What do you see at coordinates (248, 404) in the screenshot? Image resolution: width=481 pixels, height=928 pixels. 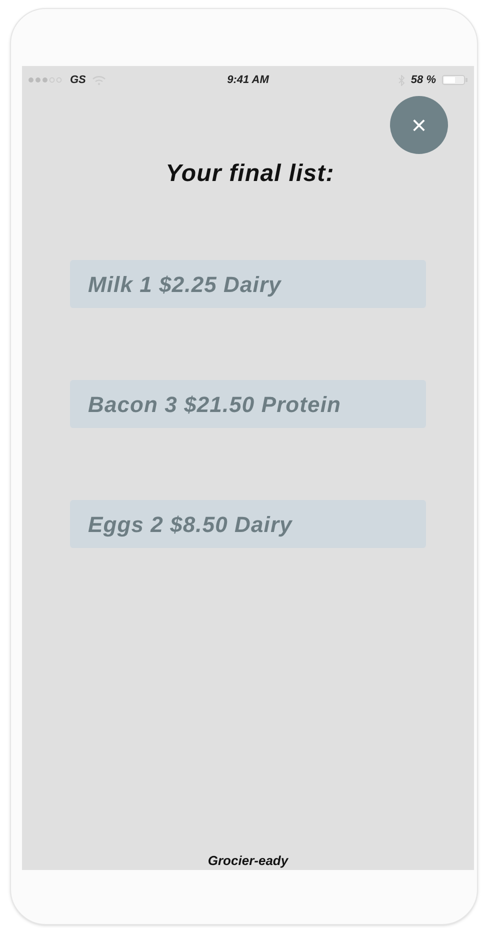 I see `list-item: Bacon 3 $21.50 Protein` at bounding box center [248, 404].